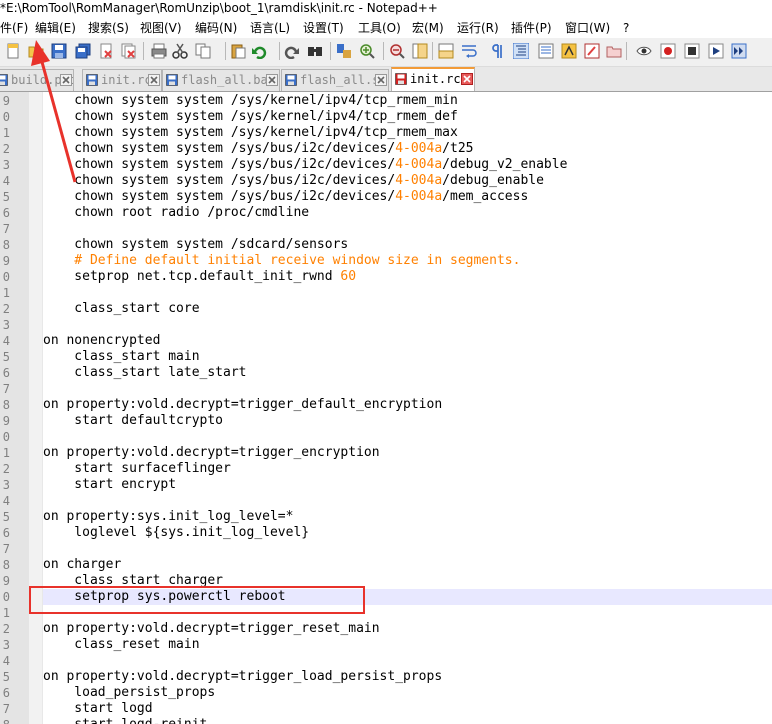 This screenshot has width=772, height=724. I want to click on menu-item-1: 编辑(E), so click(55, 28).